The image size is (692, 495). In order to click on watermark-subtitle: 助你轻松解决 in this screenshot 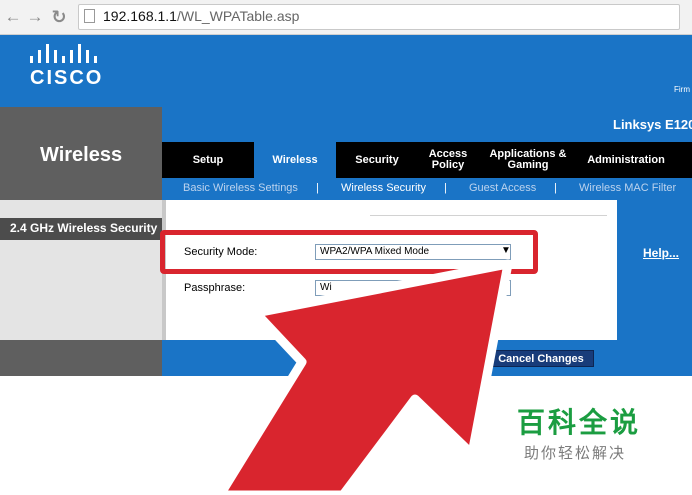, I will do `click(575, 453)`.